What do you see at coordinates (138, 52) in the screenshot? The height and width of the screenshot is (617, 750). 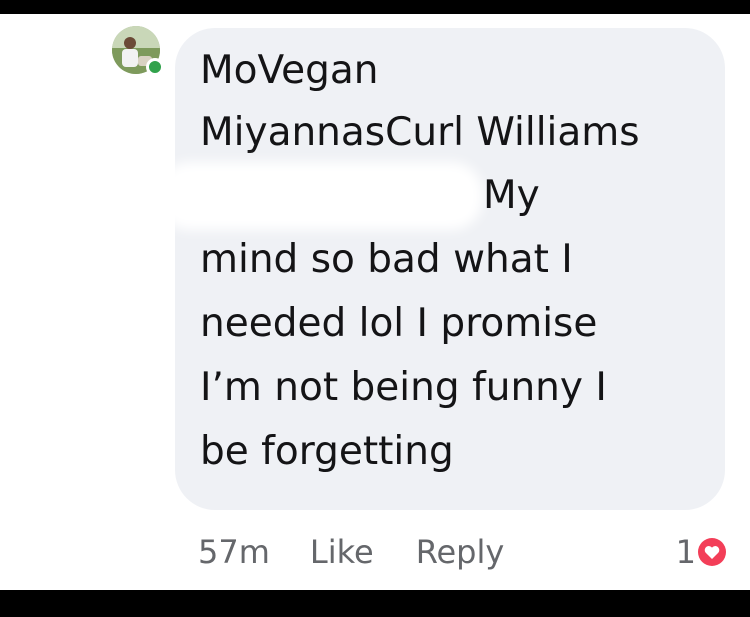 I see `avatar` at bounding box center [138, 52].